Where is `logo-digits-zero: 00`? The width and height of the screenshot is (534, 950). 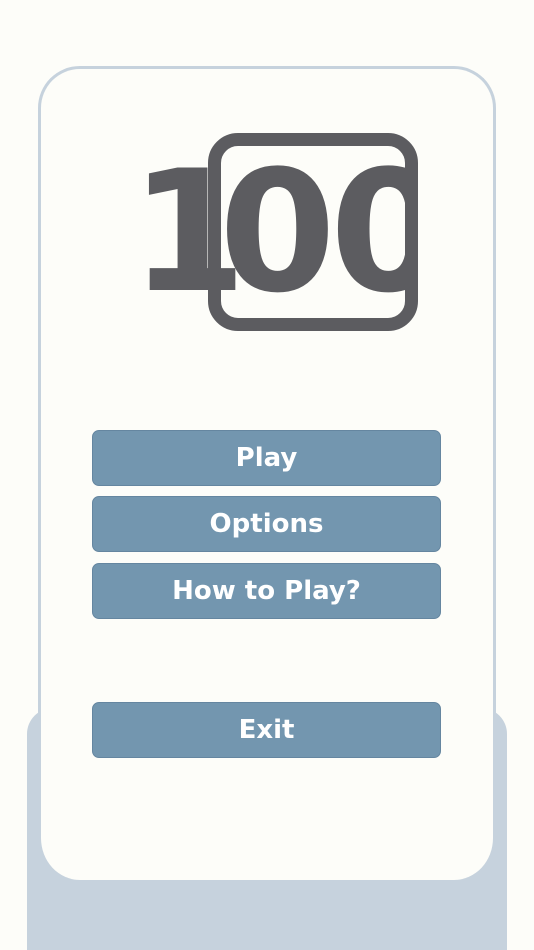
logo-digits-zero: 00 is located at coordinates (312, 232).